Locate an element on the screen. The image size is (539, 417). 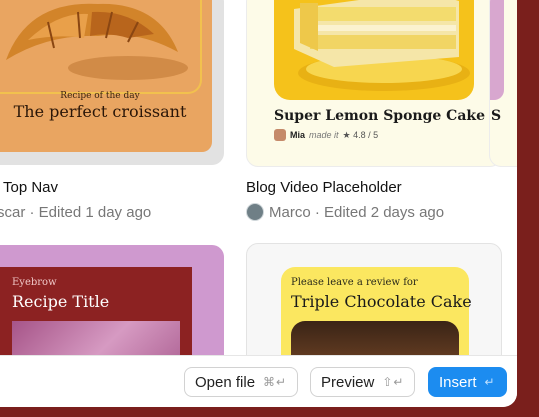
template-card-peek: S is located at coordinates (503, 83).